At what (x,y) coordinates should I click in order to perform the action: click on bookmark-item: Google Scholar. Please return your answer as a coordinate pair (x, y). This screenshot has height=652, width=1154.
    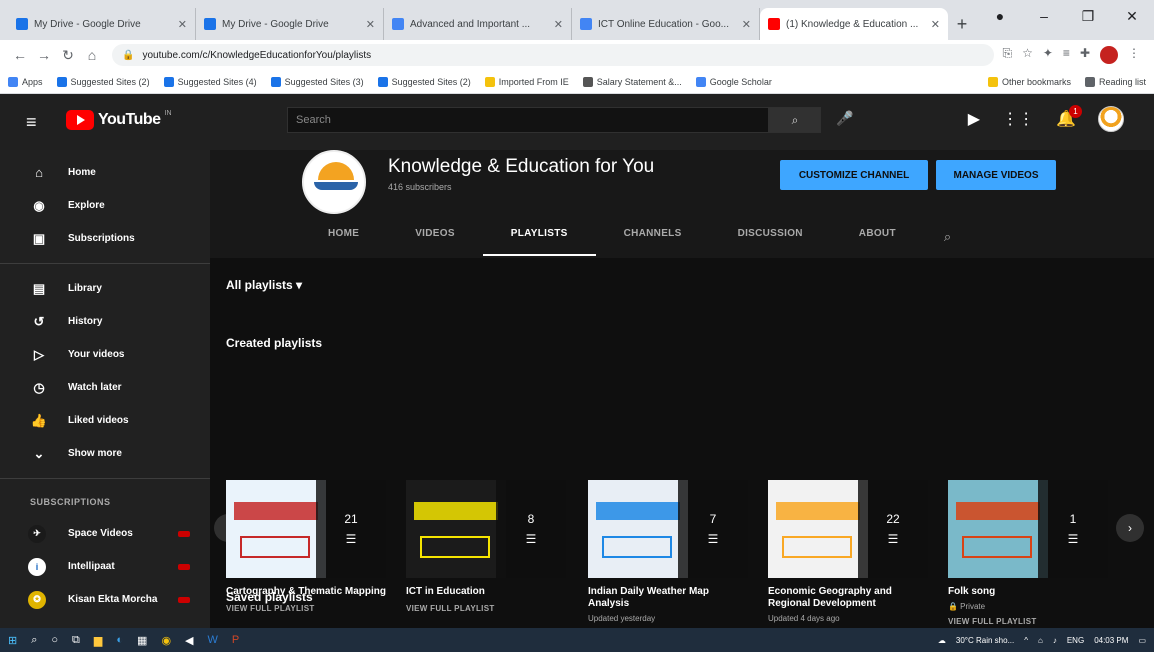
    Looking at the image, I should click on (733, 81).